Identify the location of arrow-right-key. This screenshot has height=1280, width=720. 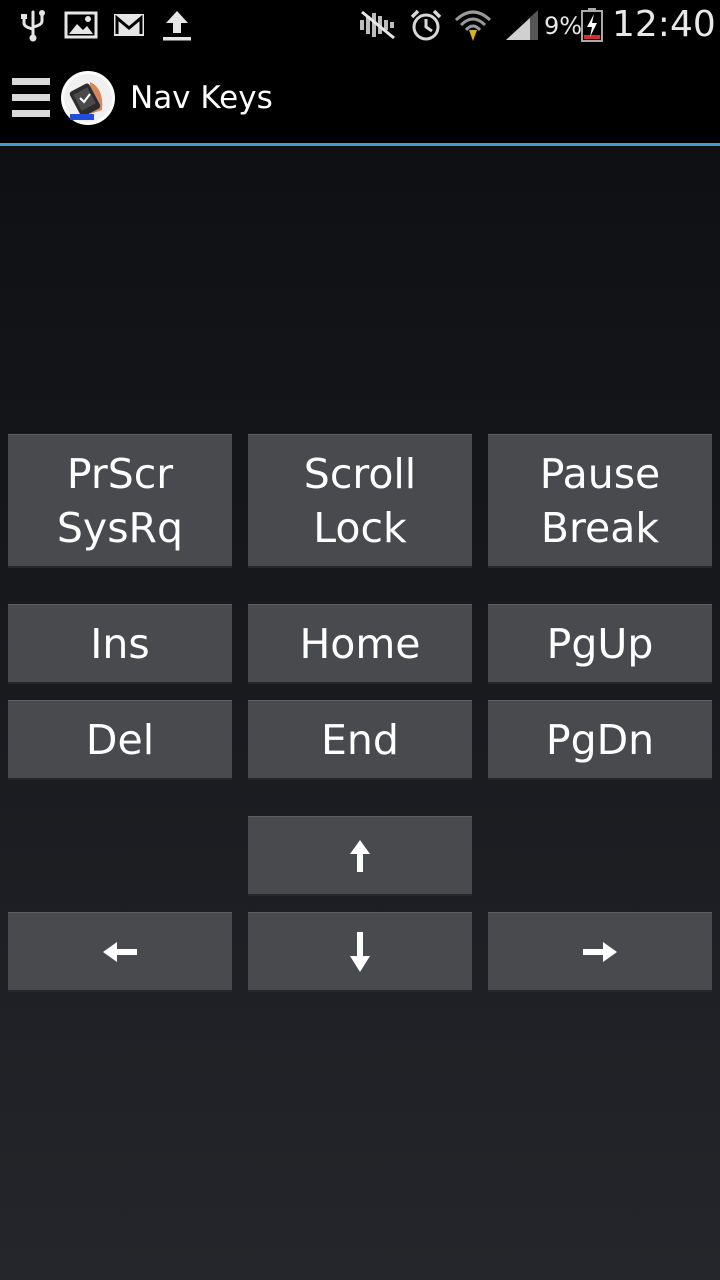
(600, 952).